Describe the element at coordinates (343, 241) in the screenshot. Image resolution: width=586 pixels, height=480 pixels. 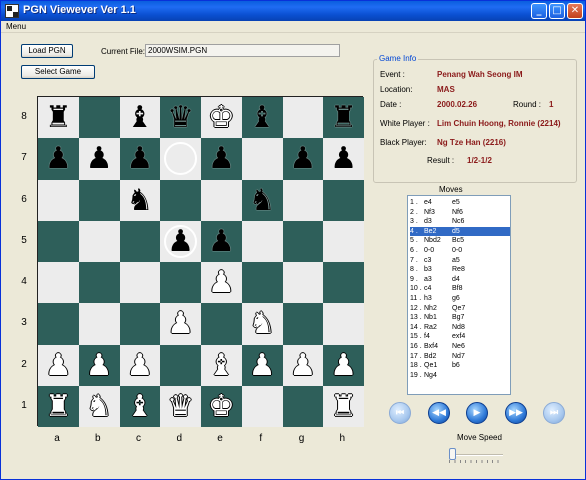
I see `square-h5` at that location.